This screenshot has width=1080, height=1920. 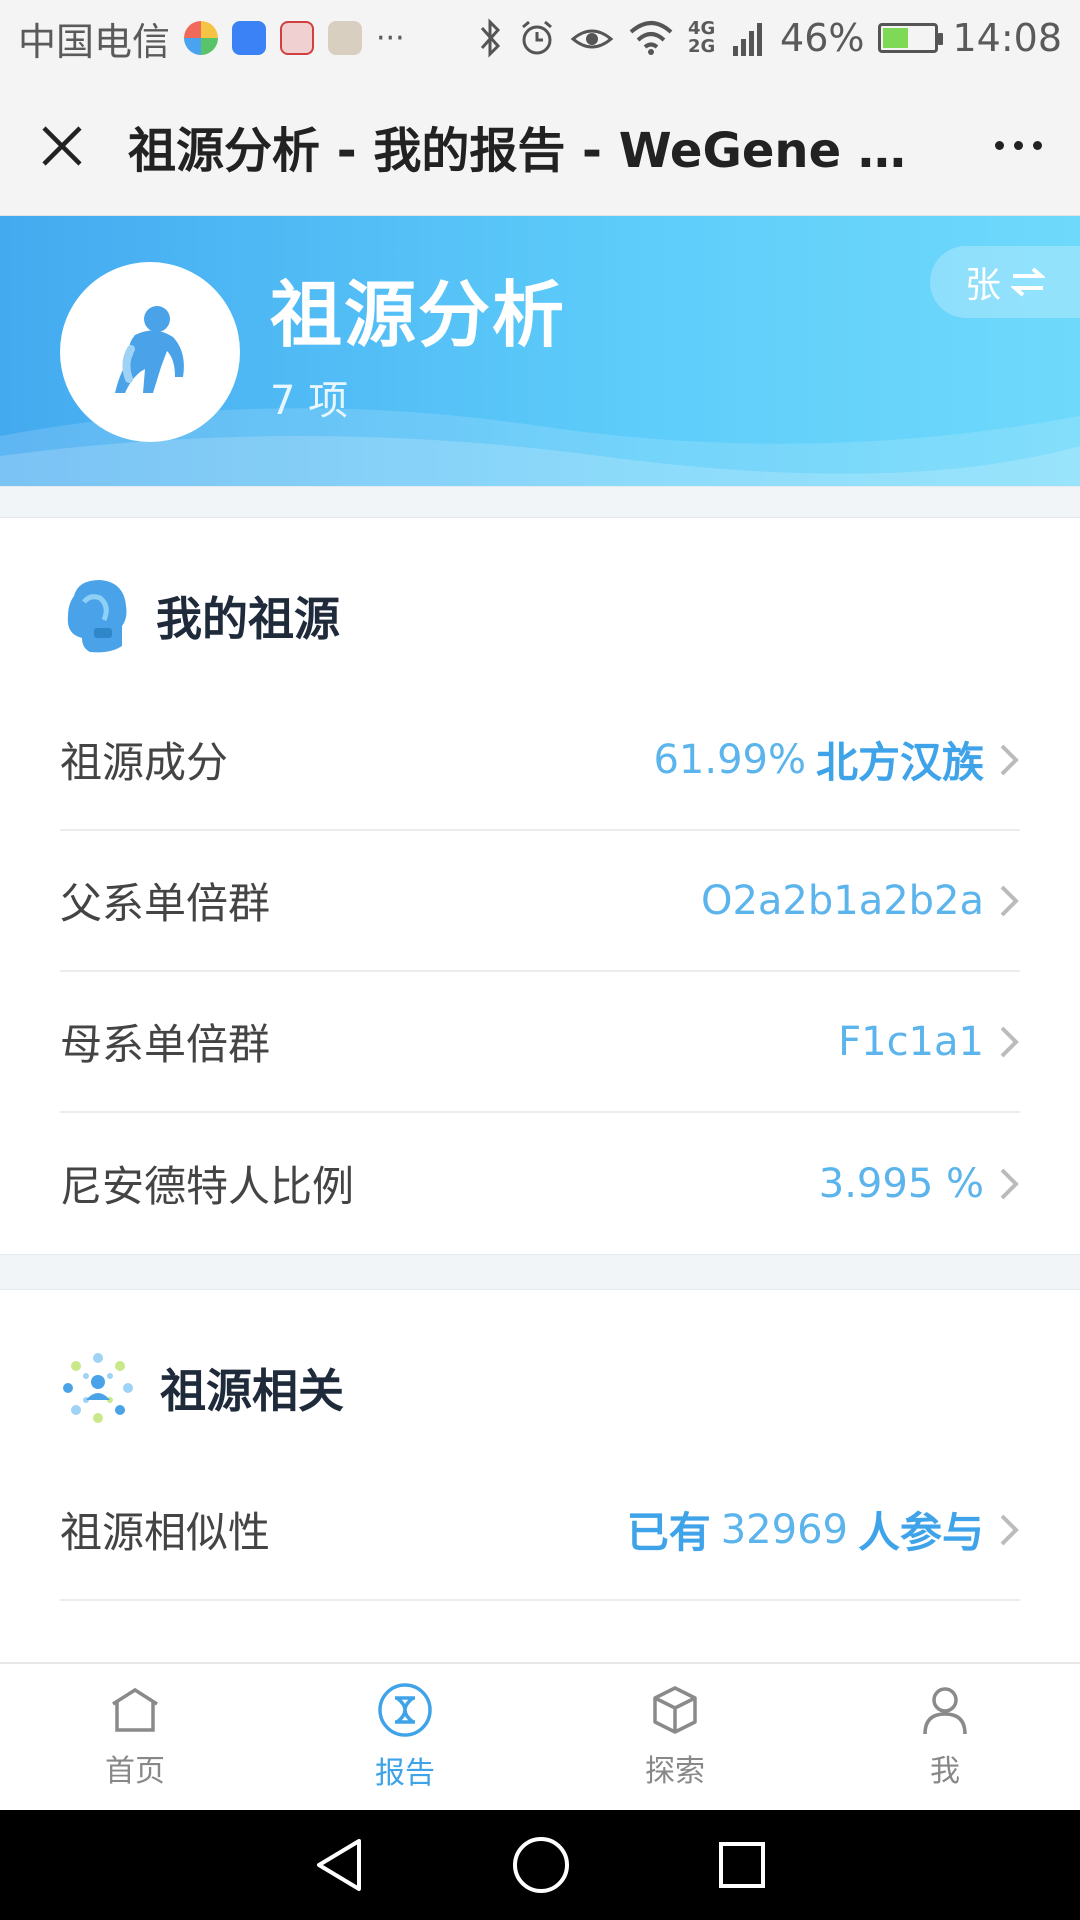 What do you see at coordinates (201, 38) in the screenshot?
I see `app-notification-icon` at bounding box center [201, 38].